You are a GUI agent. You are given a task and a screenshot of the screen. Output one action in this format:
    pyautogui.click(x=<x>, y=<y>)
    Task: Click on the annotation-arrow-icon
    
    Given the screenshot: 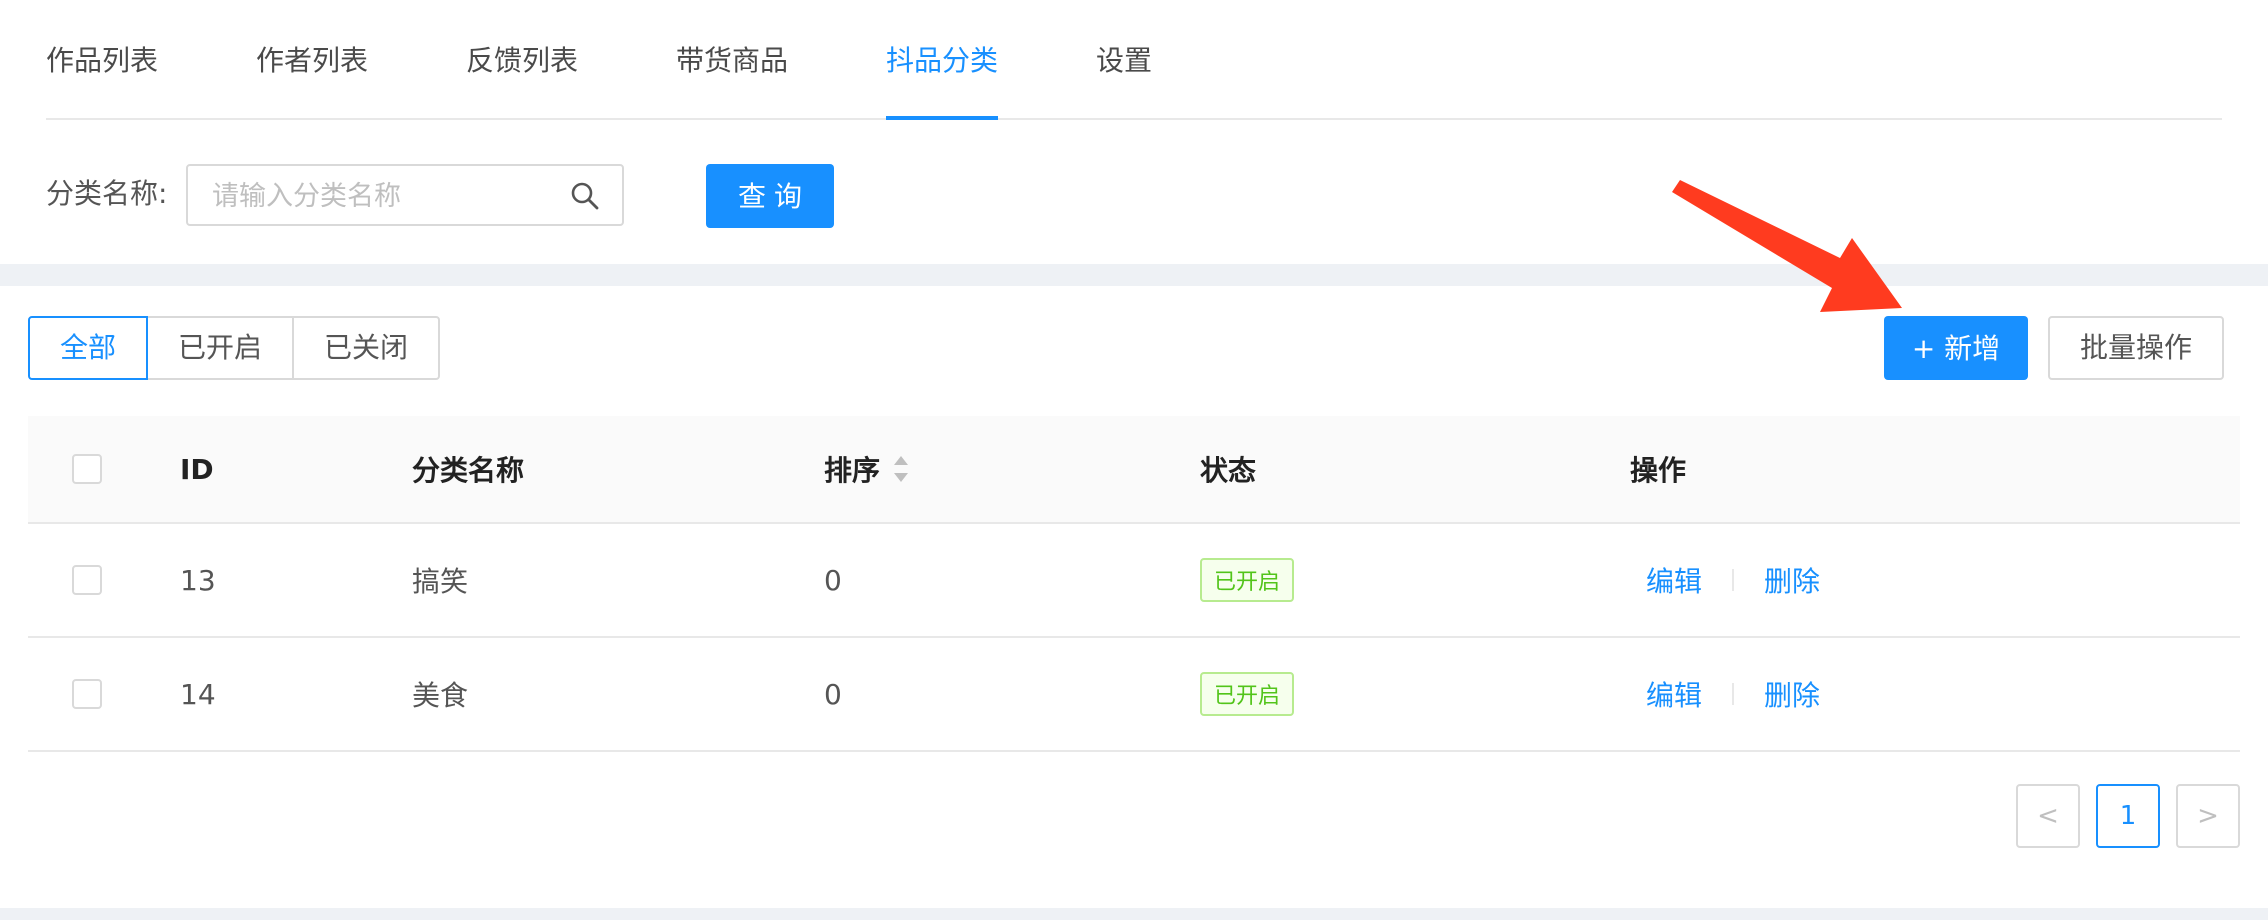 What is the action you would take?
    pyautogui.click(x=1787, y=246)
    